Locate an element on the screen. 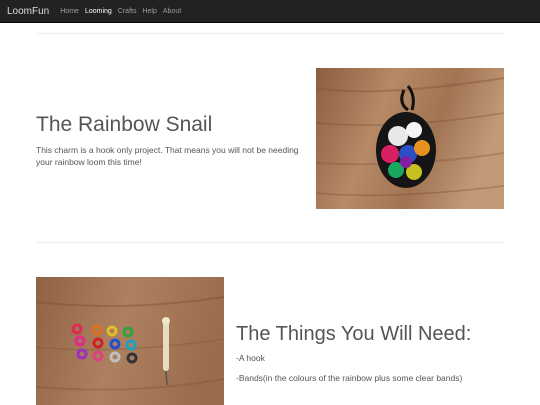  nav-link-help: Help is located at coordinates (149, 11).